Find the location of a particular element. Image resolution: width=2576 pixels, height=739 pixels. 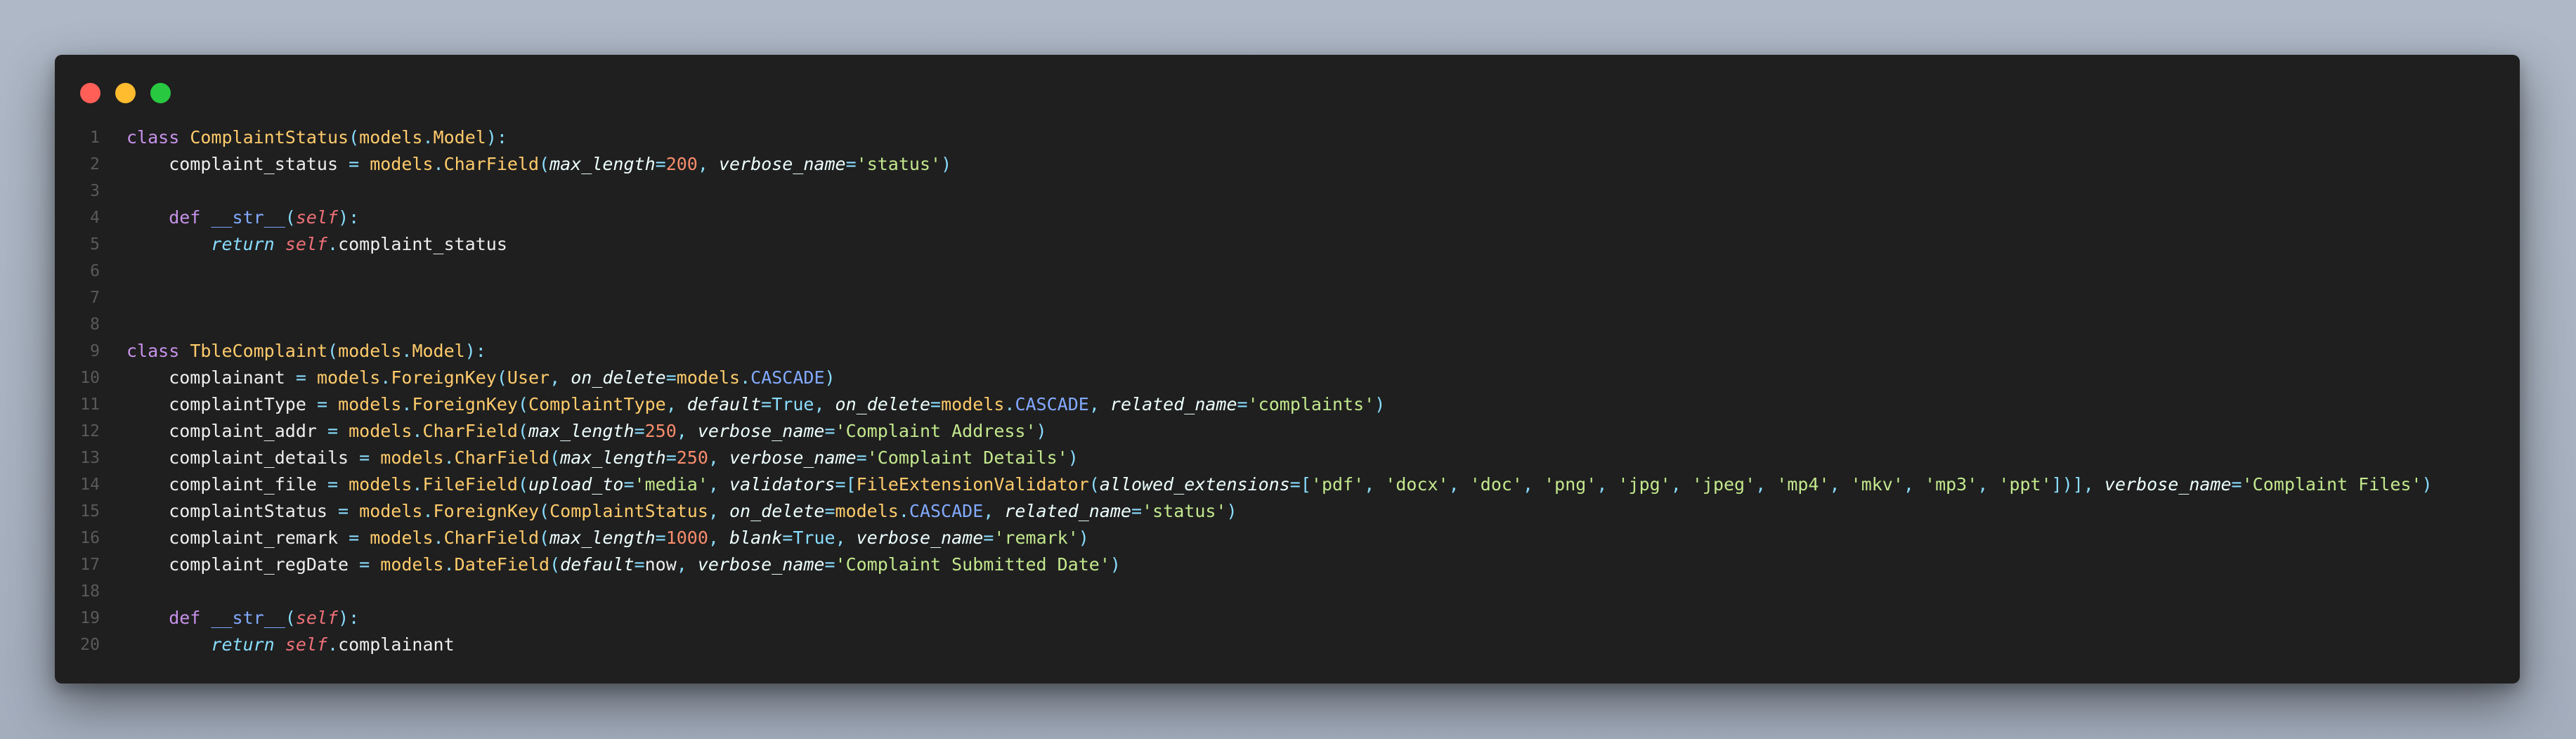

code-token: 'doc' is located at coordinates (1496, 484).